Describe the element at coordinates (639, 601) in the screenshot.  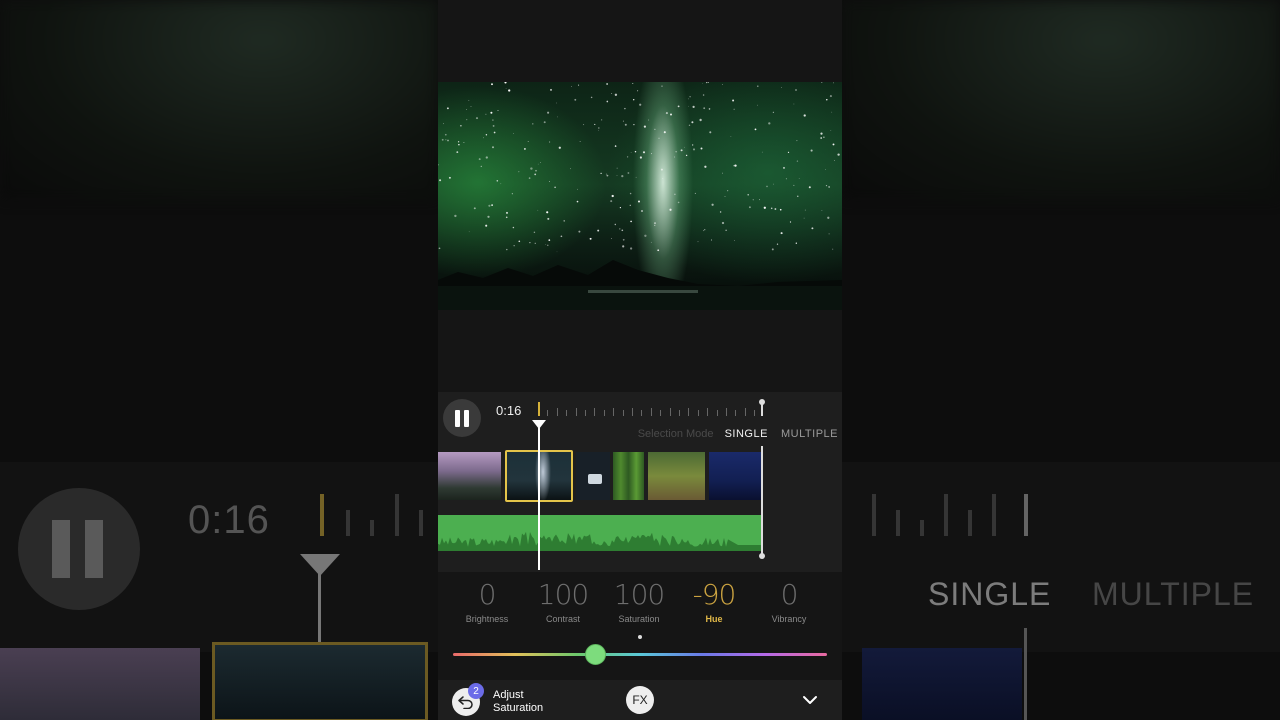
I see `saturation-control: 100 Saturation` at that location.